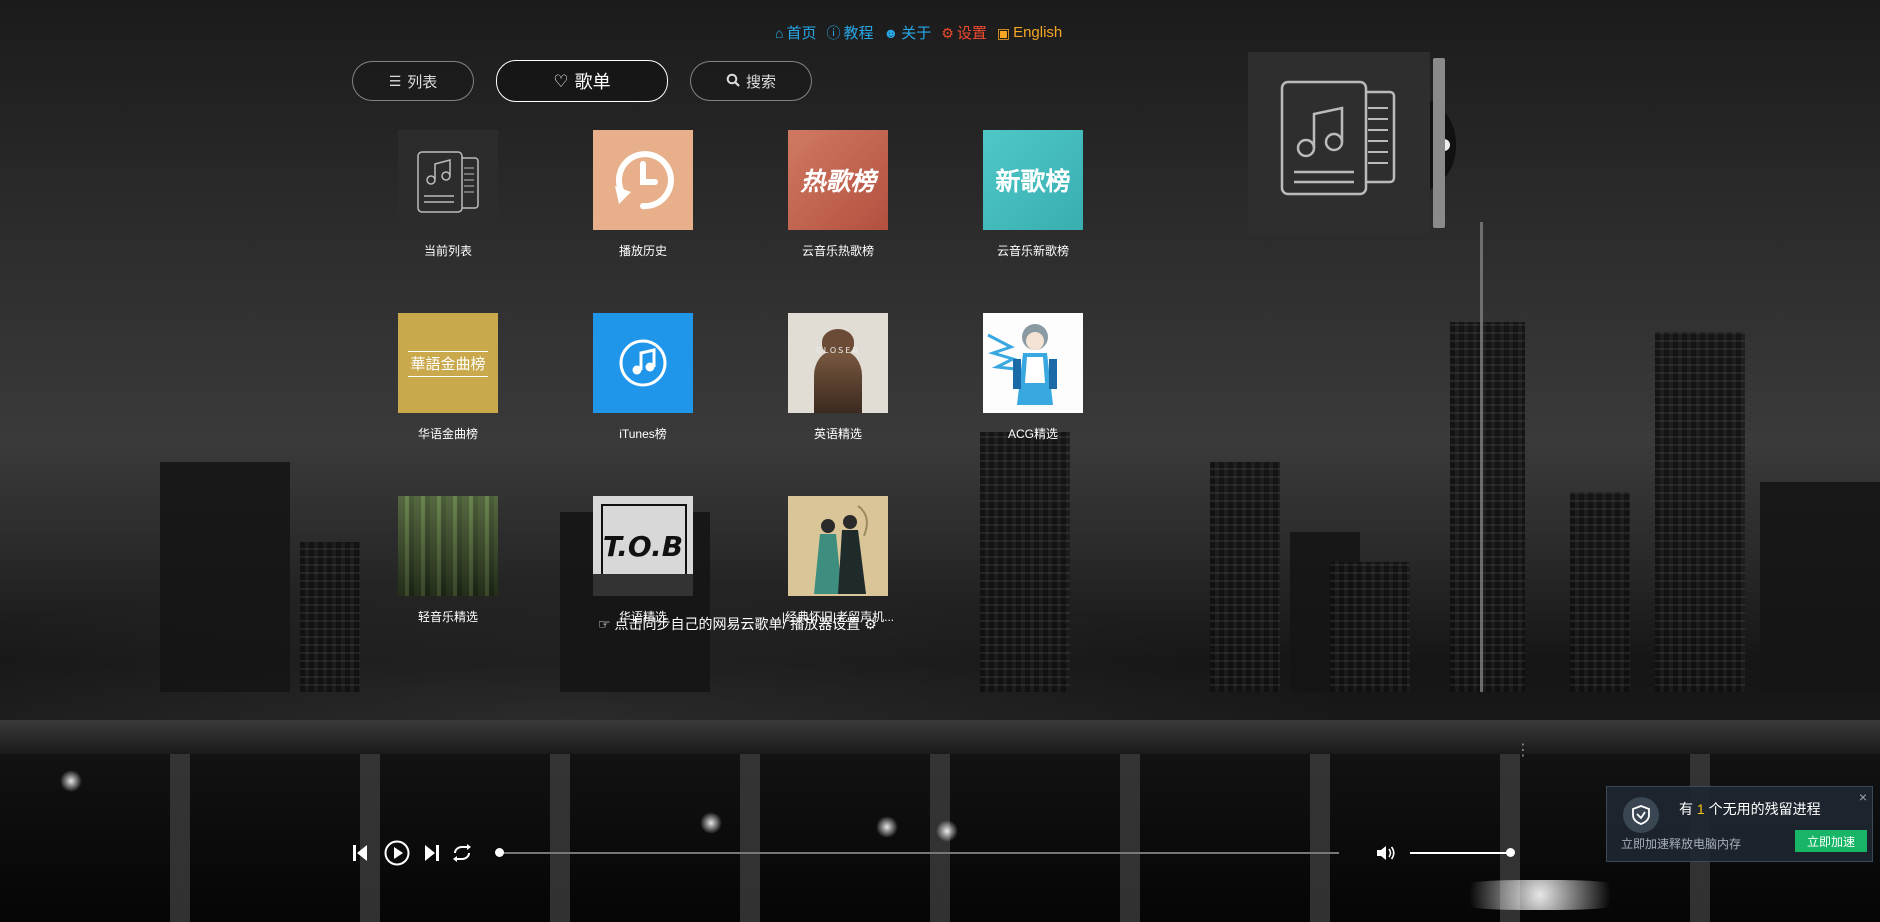 Image resolution: width=1880 pixels, height=922 pixels. I want to click on playlist-card: 新歌榜 云音乐新歌榜, so click(1033, 194).